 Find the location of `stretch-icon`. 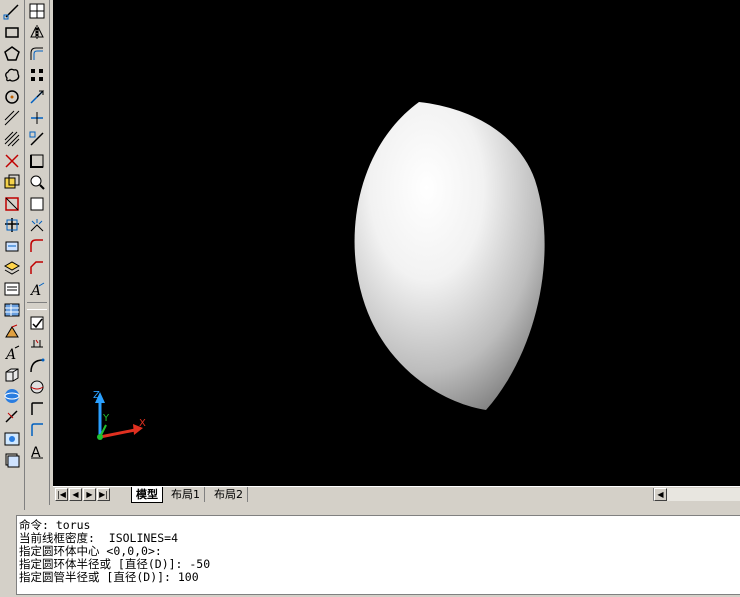

stretch-icon is located at coordinates (36, 138).